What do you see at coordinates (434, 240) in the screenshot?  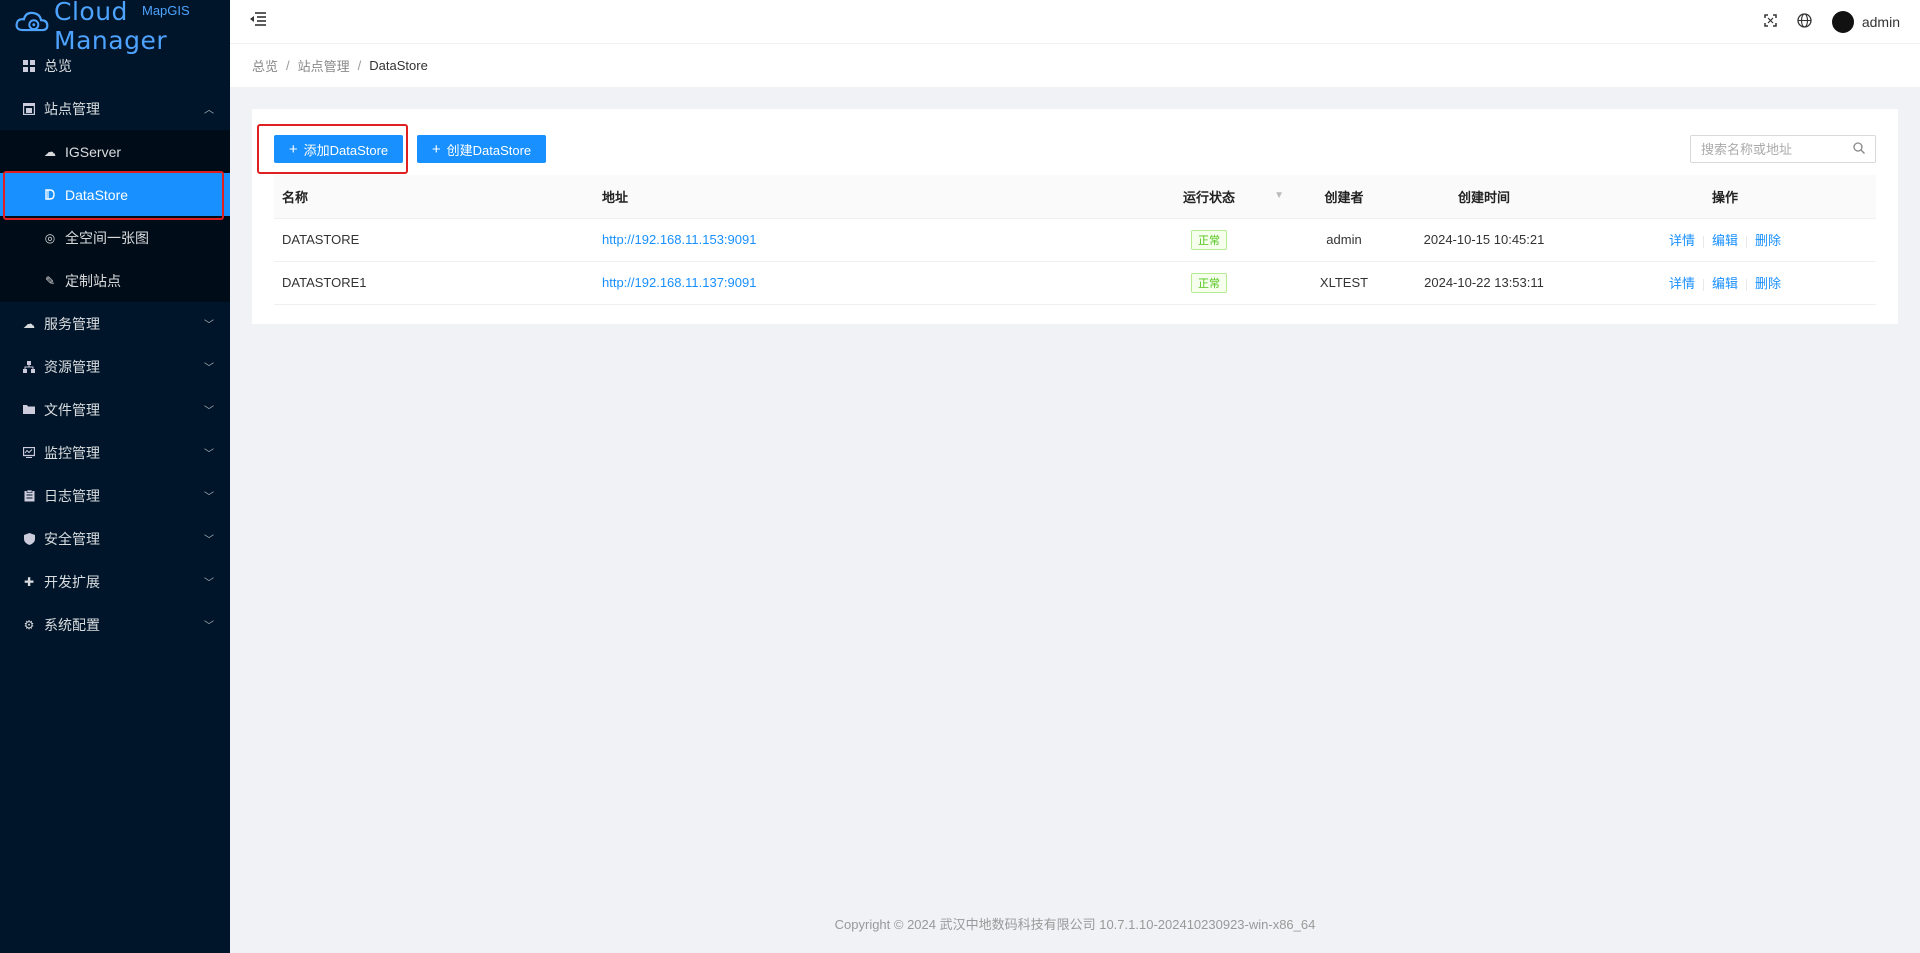 I see `cell-name: DATASTORE` at bounding box center [434, 240].